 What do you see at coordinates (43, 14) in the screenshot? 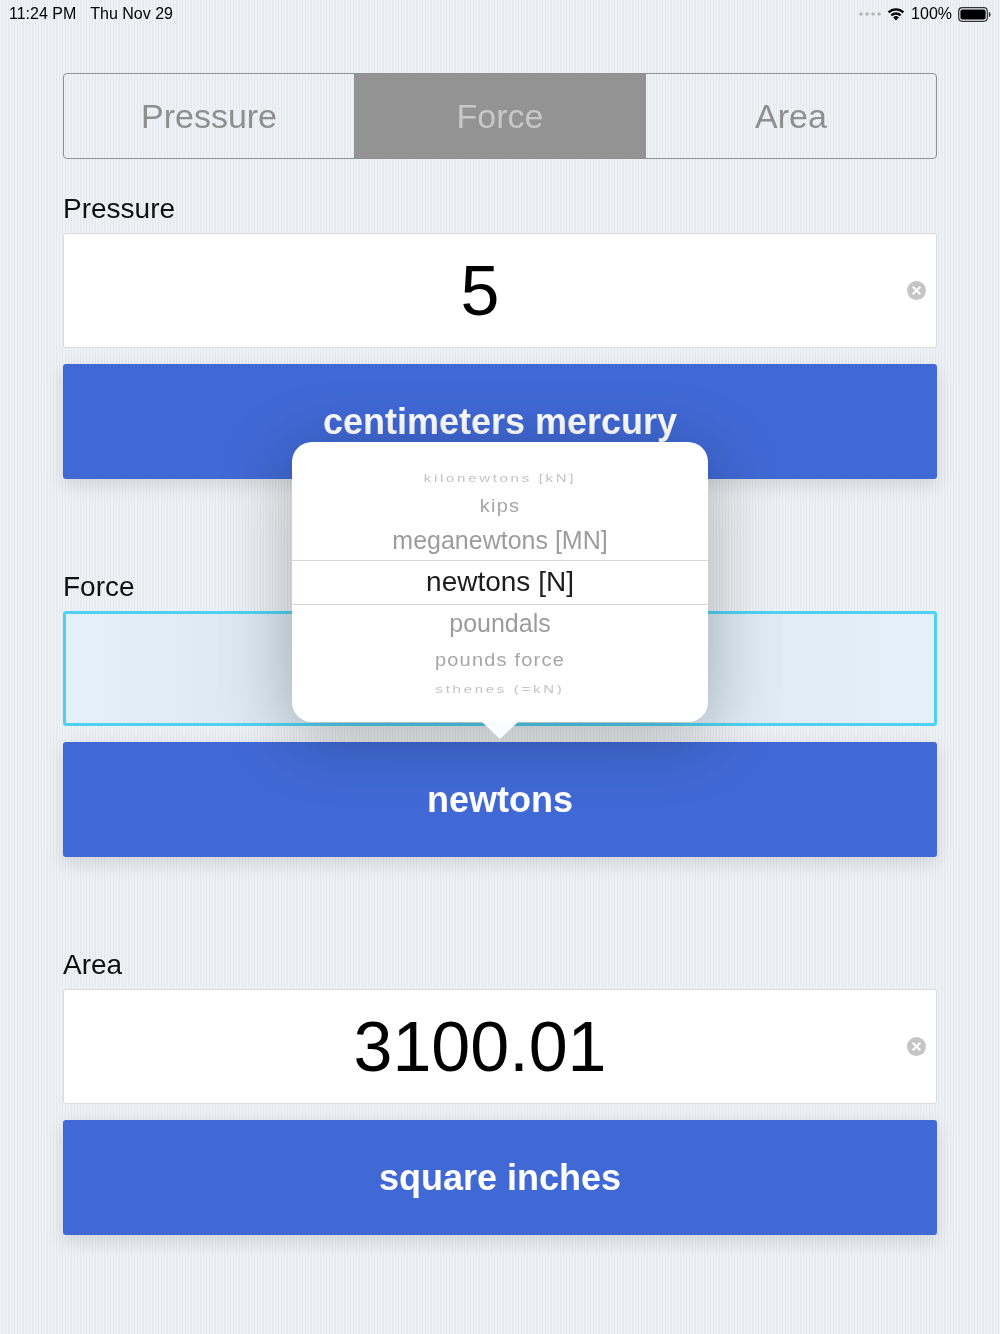
I see `status-time: 11:24 PM` at bounding box center [43, 14].